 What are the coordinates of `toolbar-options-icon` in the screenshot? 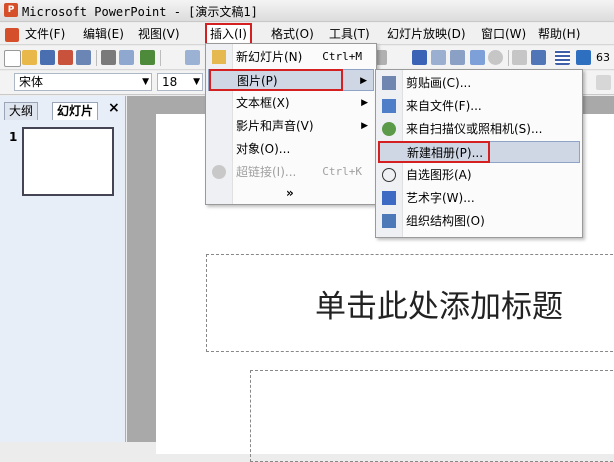 It's located at (603, 82).